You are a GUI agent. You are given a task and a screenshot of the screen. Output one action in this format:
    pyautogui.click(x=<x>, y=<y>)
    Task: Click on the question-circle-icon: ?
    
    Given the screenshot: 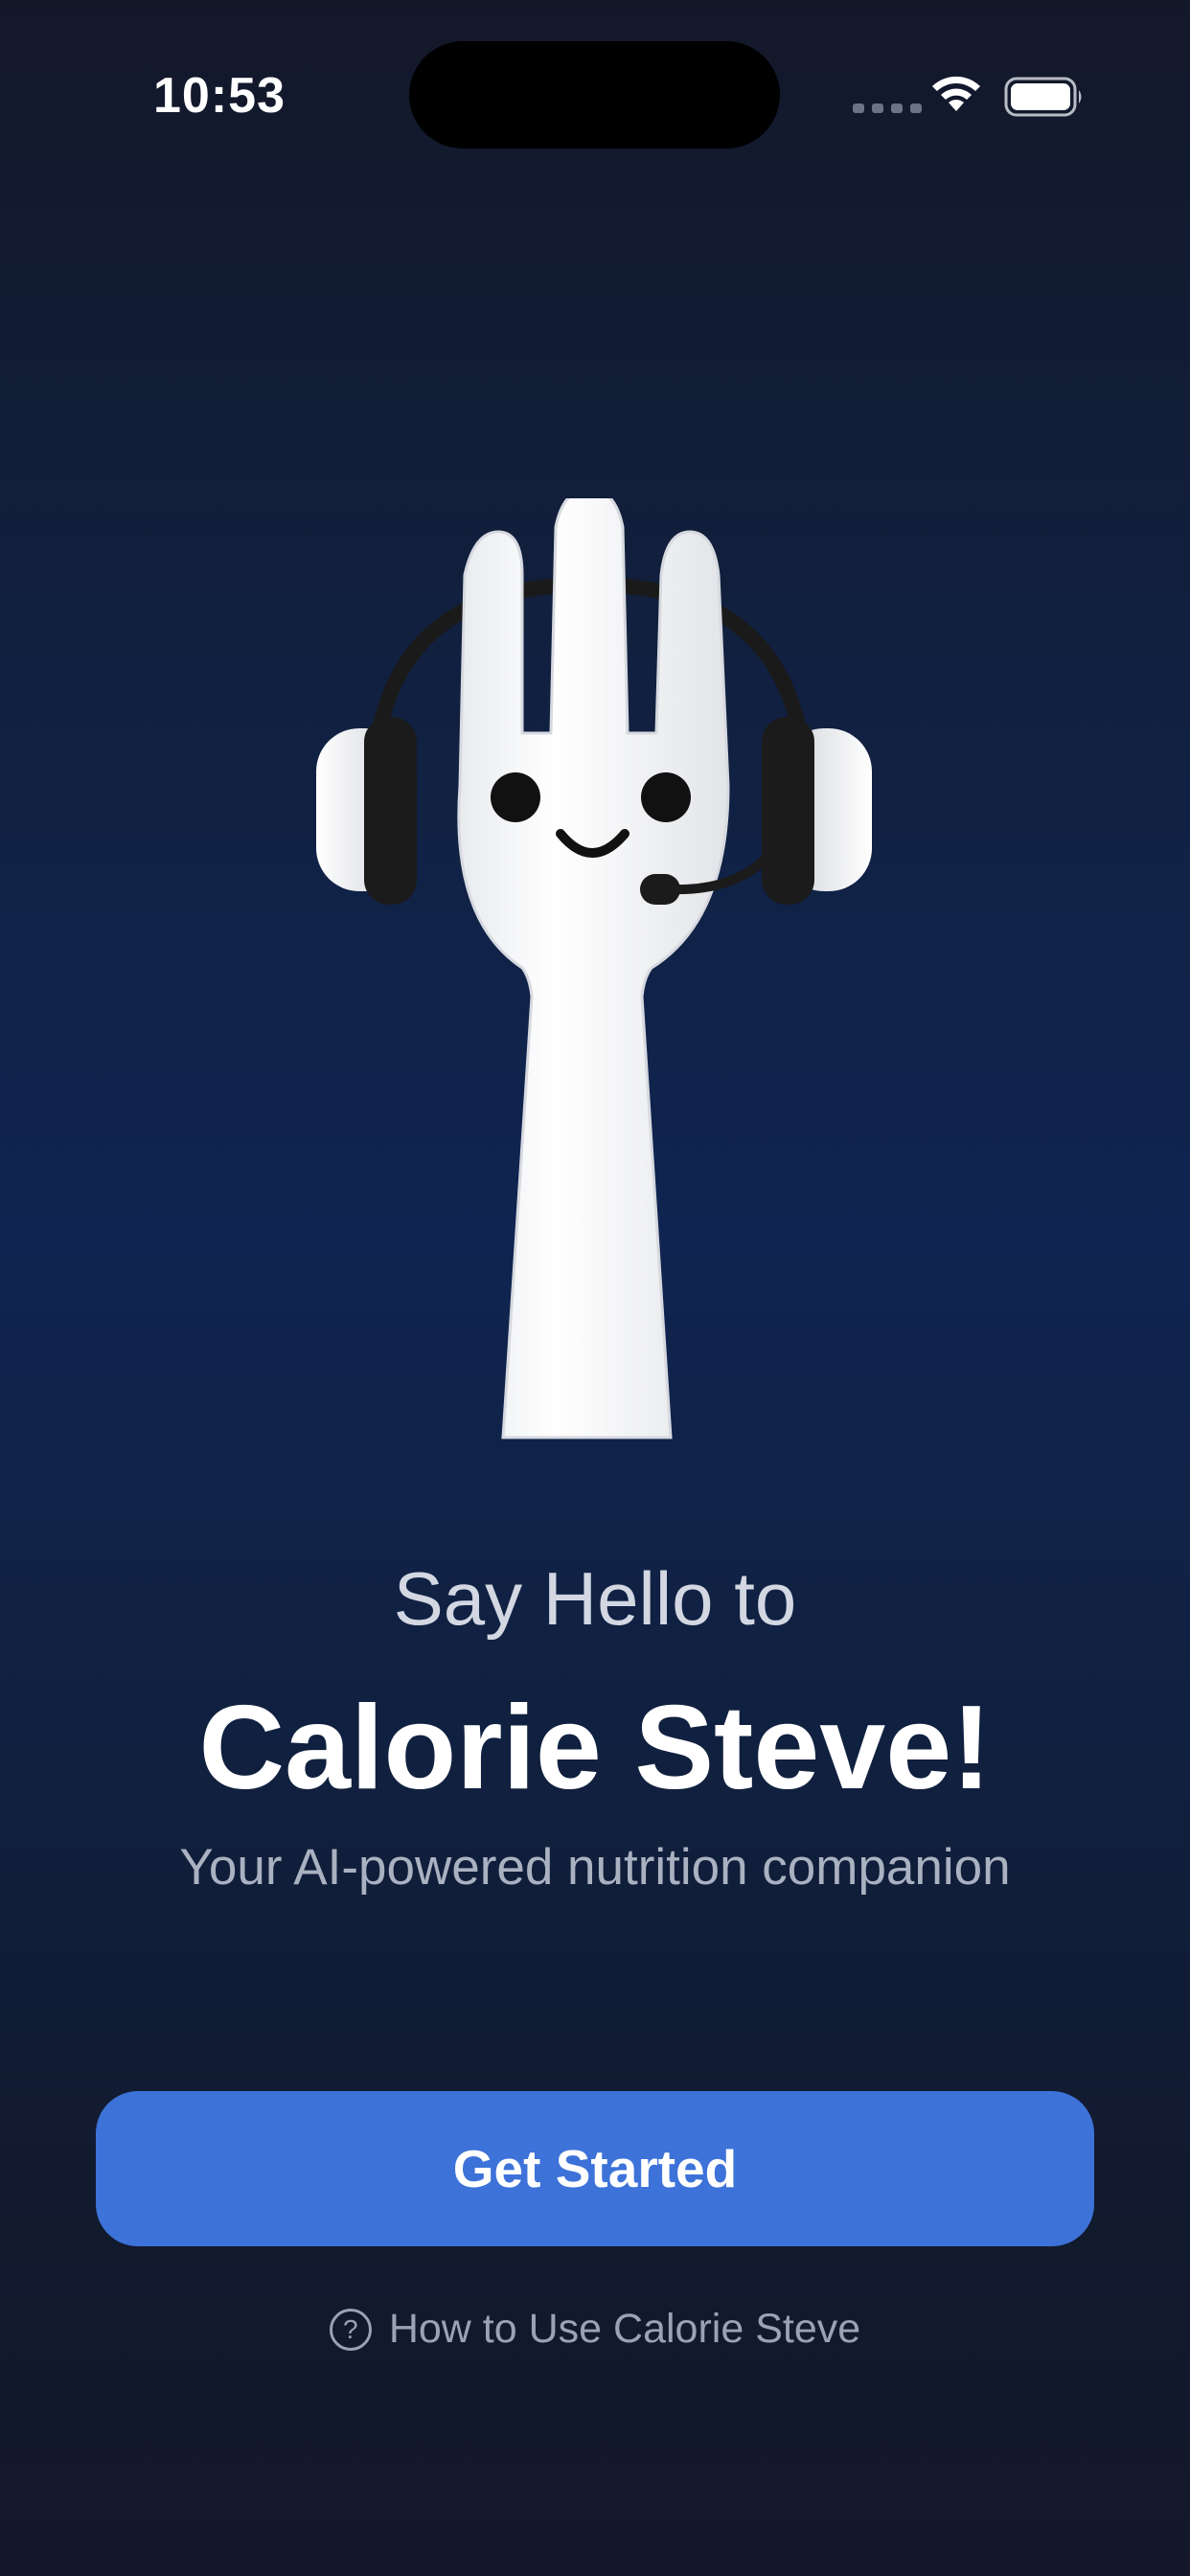 What is the action you would take?
    pyautogui.click(x=350, y=2329)
    